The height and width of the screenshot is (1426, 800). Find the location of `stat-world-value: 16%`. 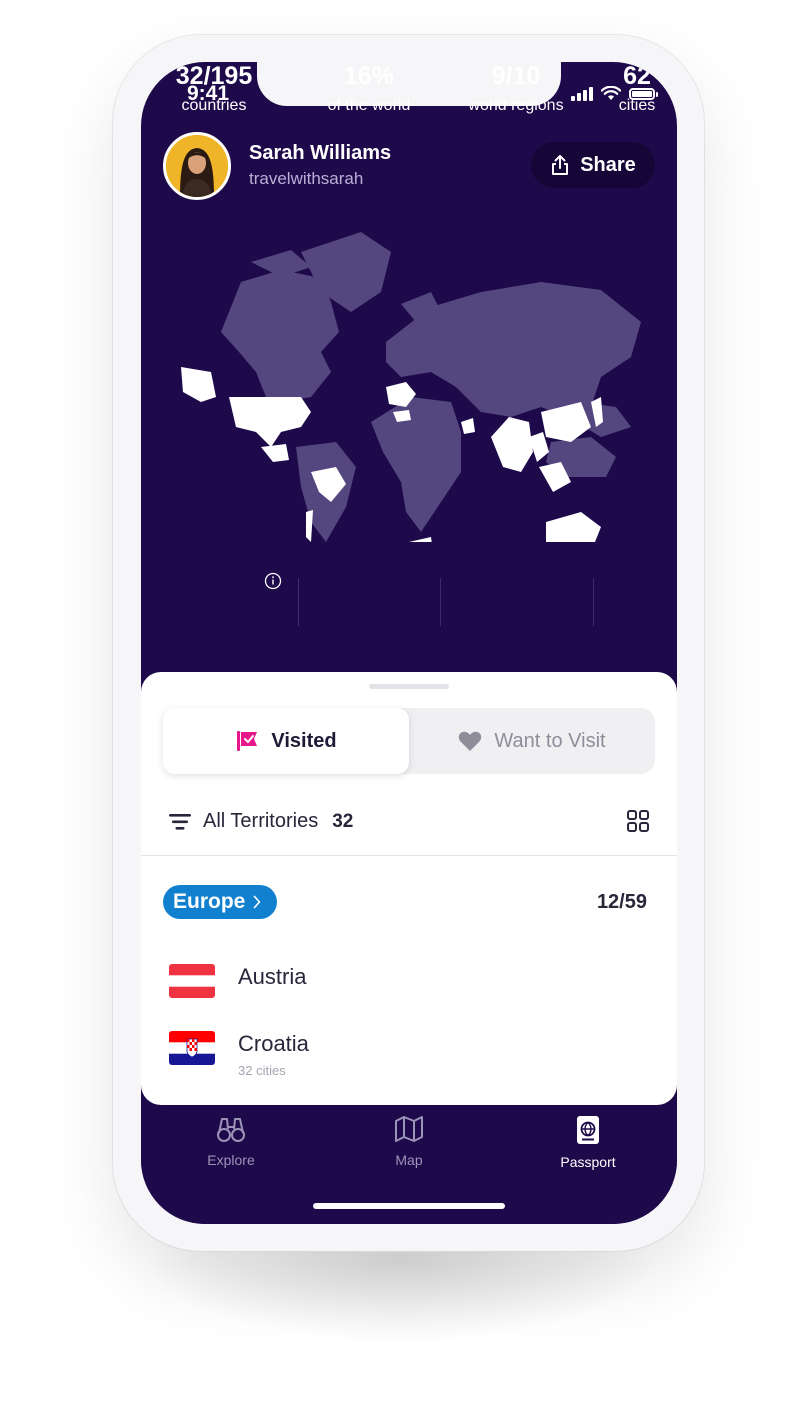

stat-world-value: 16% is located at coordinates (369, 76).